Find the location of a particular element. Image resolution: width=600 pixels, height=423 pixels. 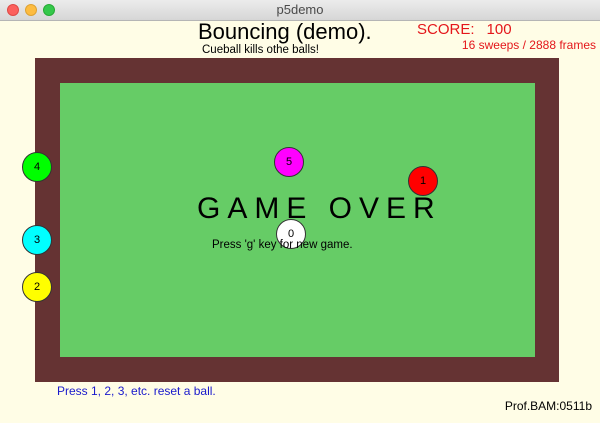

reset-ball-hint: Press 1, 2, 3, etc. reset a ball. is located at coordinates (136, 391).